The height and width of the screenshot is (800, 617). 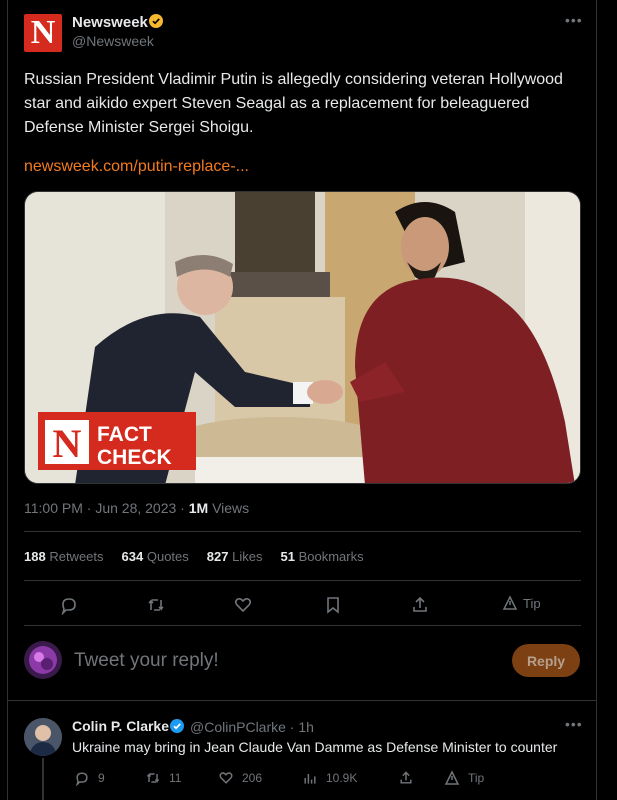 What do you see at coordinates (120, 726) in the screenshot?
I see `commenter-name: Colin P. Clarke` at bounding box center [120, 726].